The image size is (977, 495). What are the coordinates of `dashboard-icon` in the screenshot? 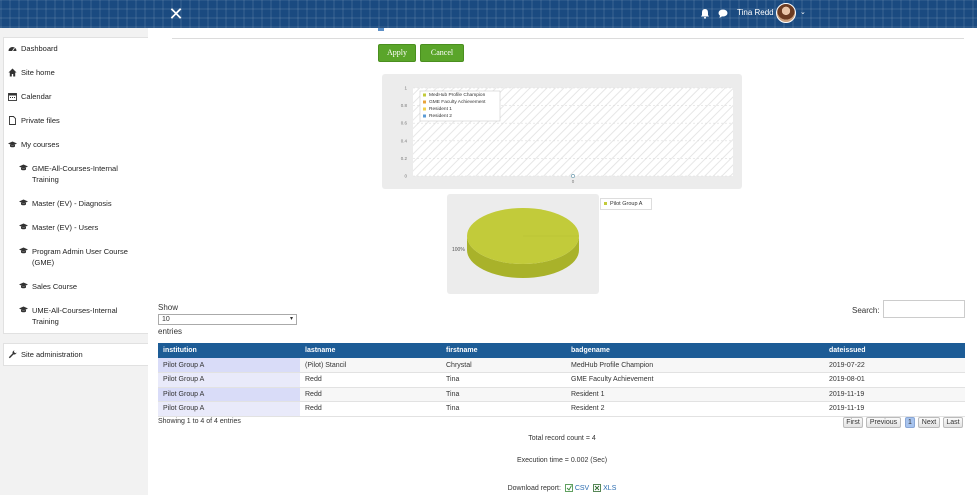 It's located at (12, 49).